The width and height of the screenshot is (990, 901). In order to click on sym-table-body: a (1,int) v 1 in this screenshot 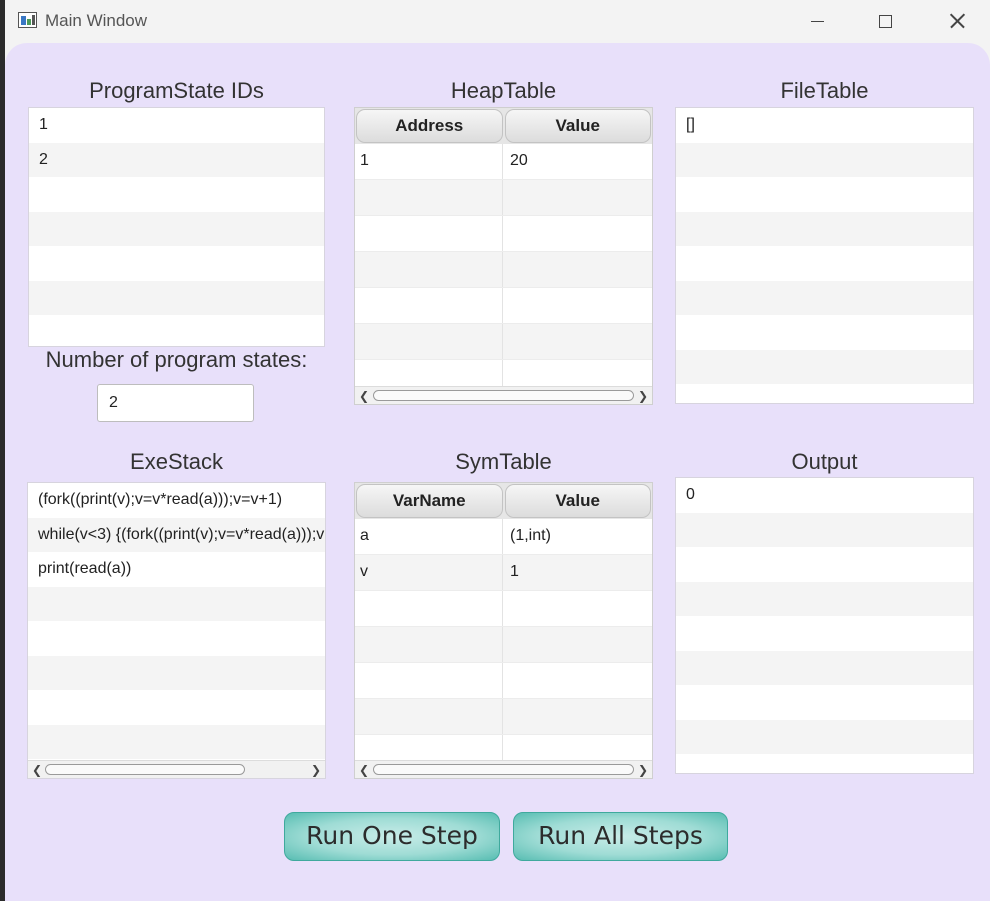, I will do `click(503, 645)`.